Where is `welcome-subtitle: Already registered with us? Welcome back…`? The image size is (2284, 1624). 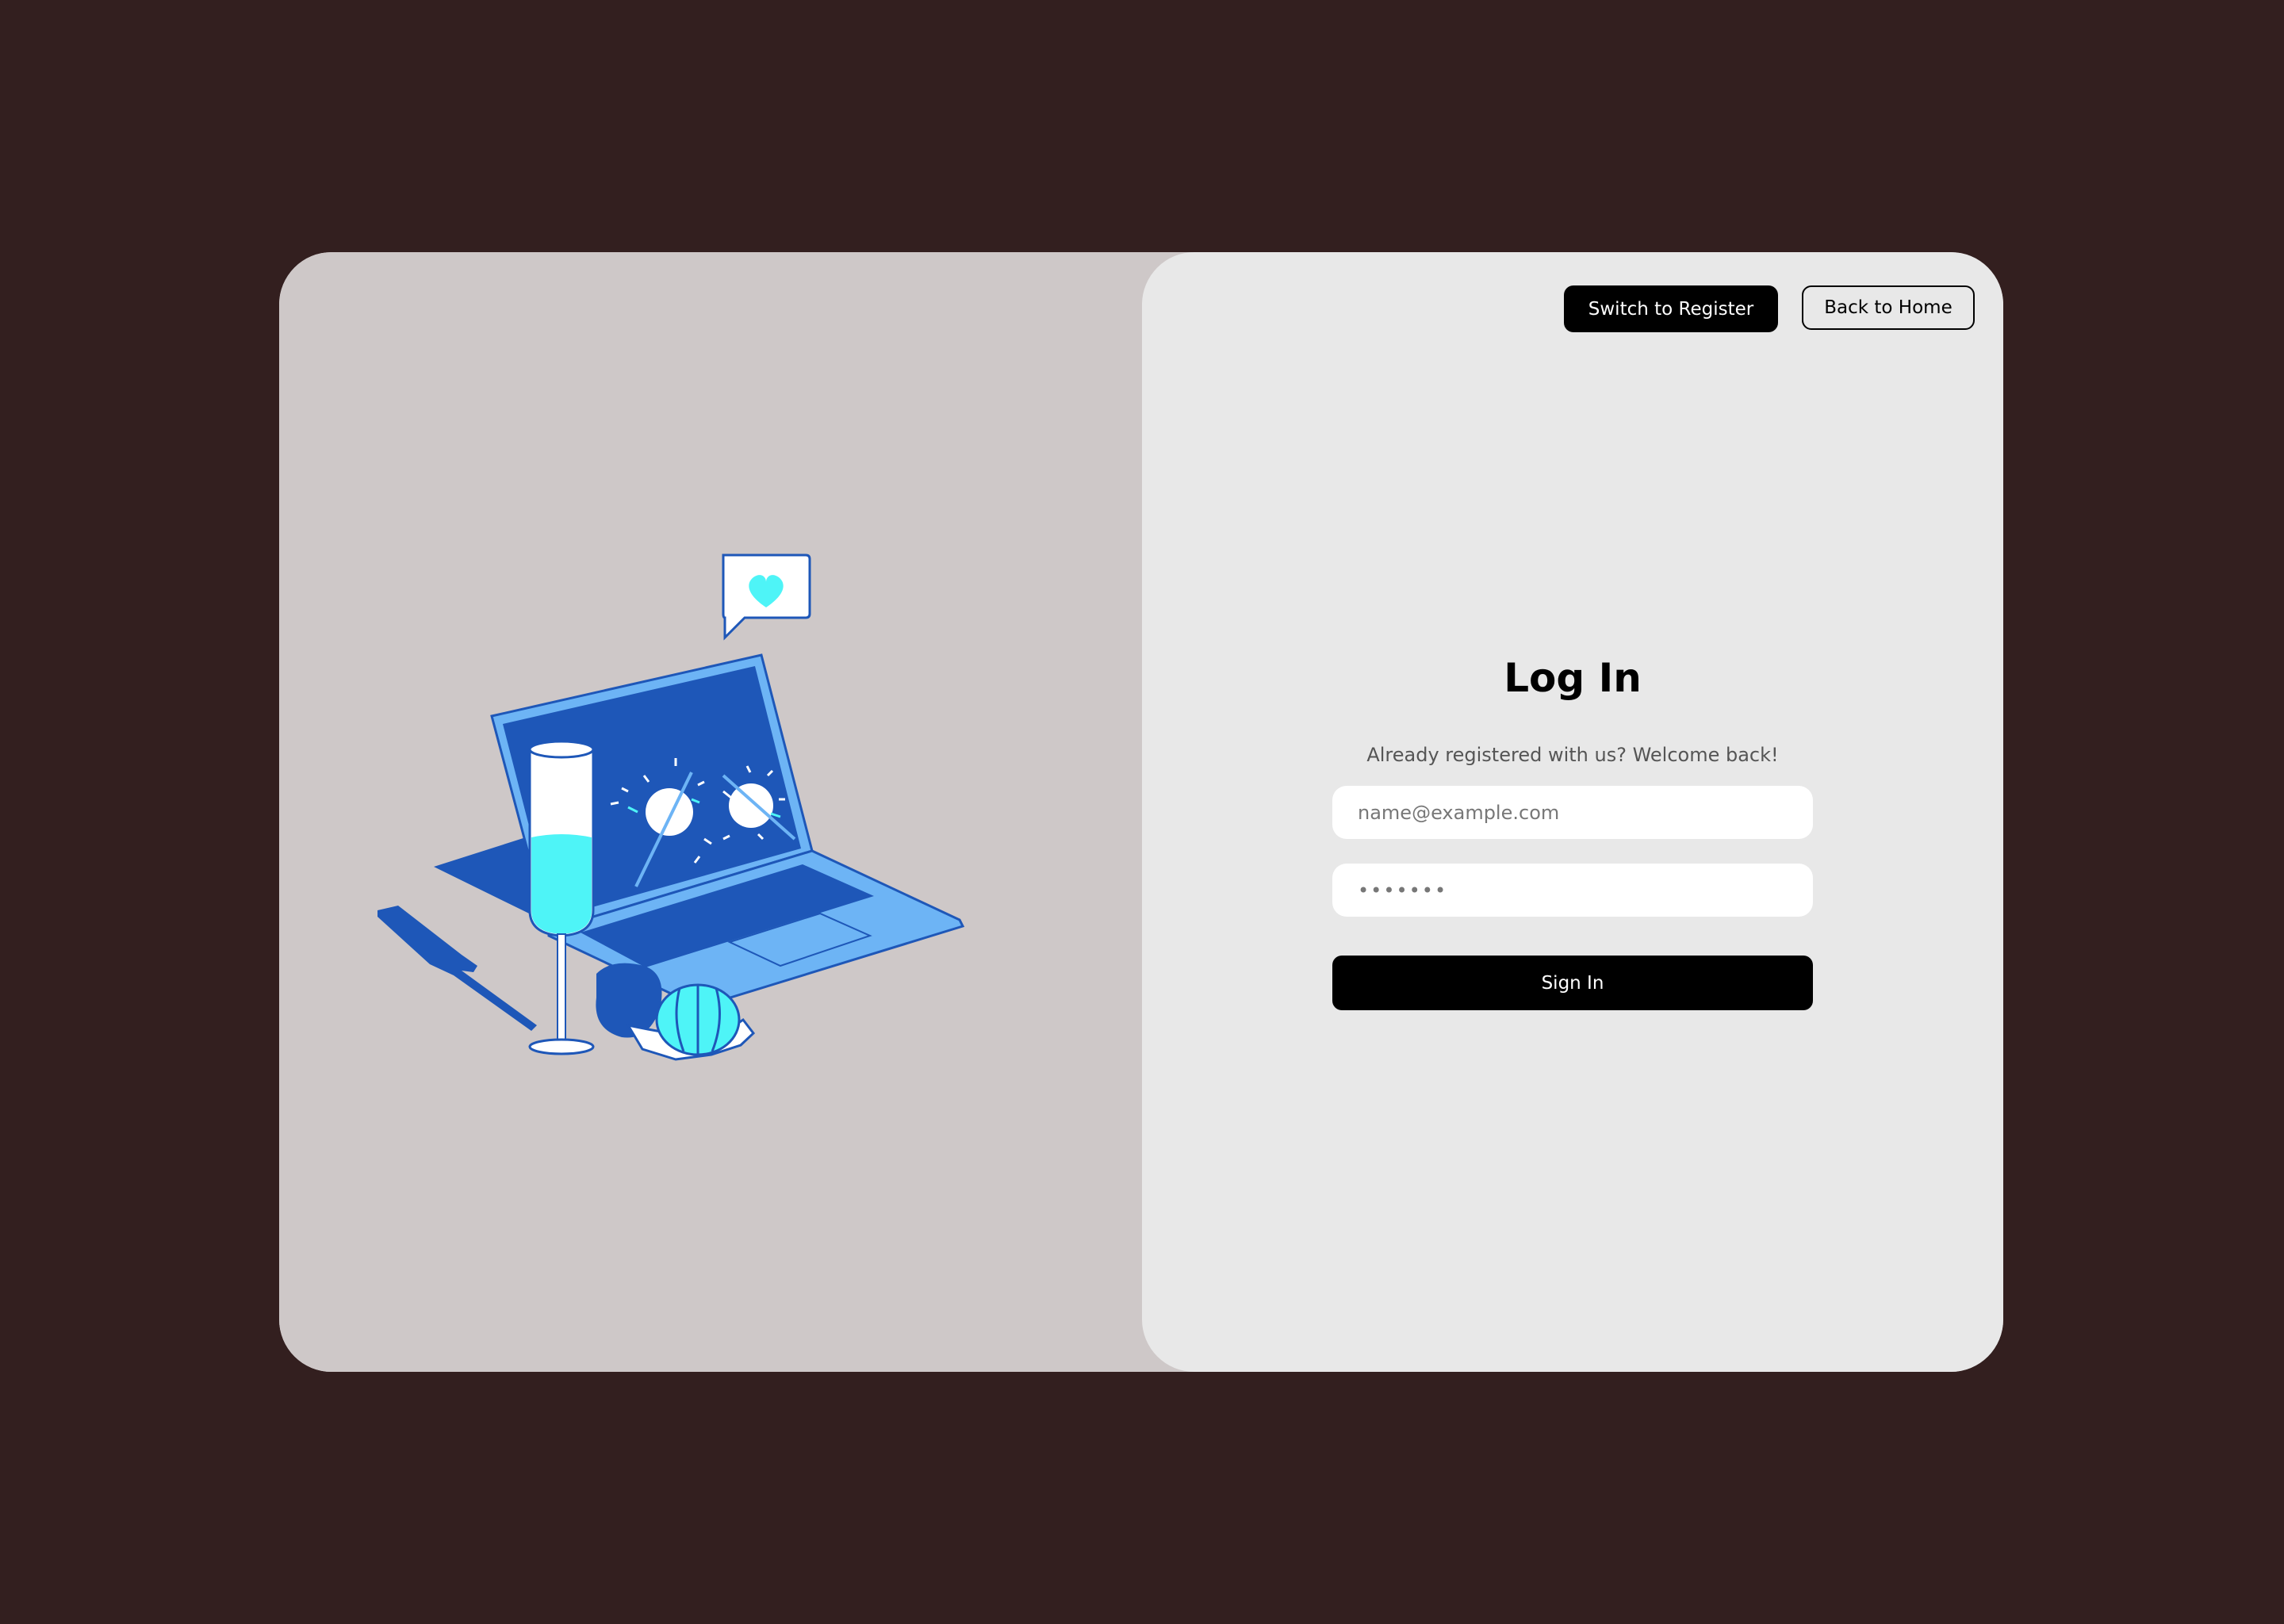 welcome-subtitle: Already registered with us? Welcome back… is located at coordinates (1572, 755).